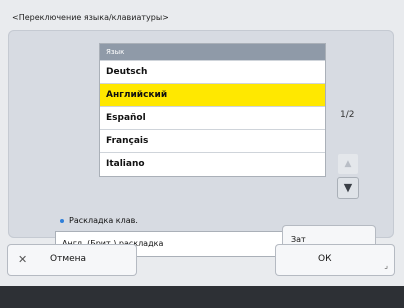  I want to click on language-item-francais: Français, so click(212, 140).